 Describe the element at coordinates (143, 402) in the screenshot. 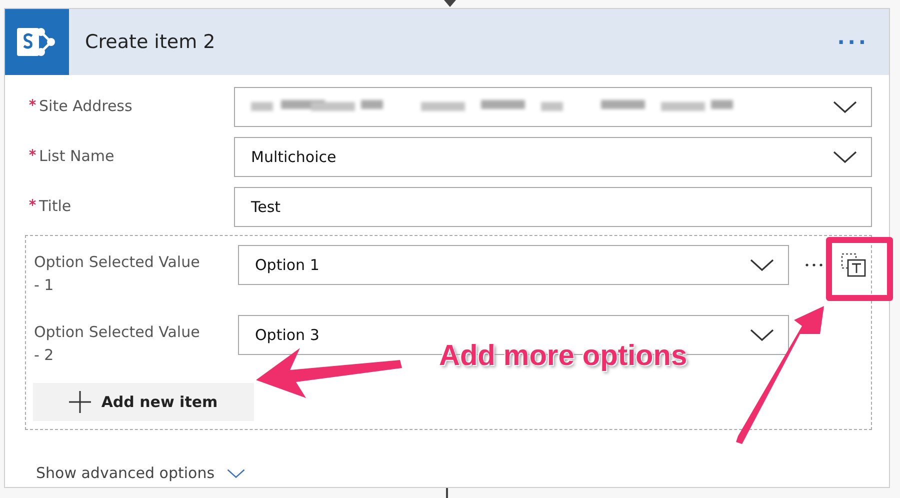

I see `add-item-button: Add new item` at that location.